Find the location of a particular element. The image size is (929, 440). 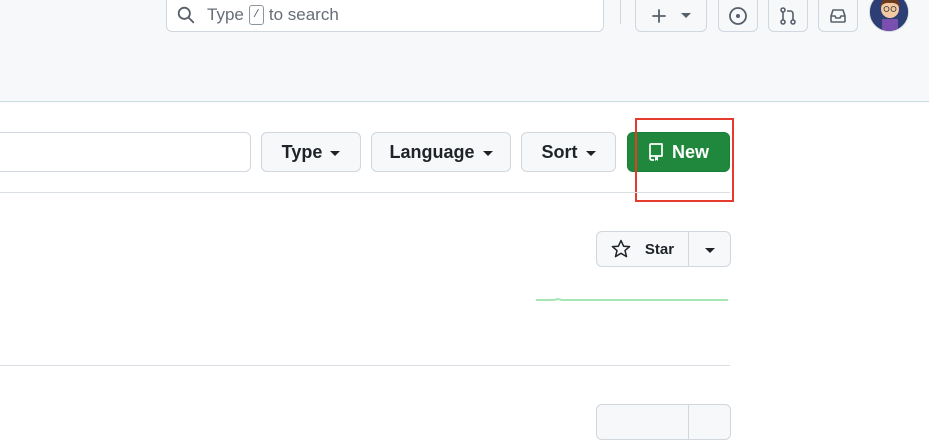

search-icon is located at coordinates (186, 15).